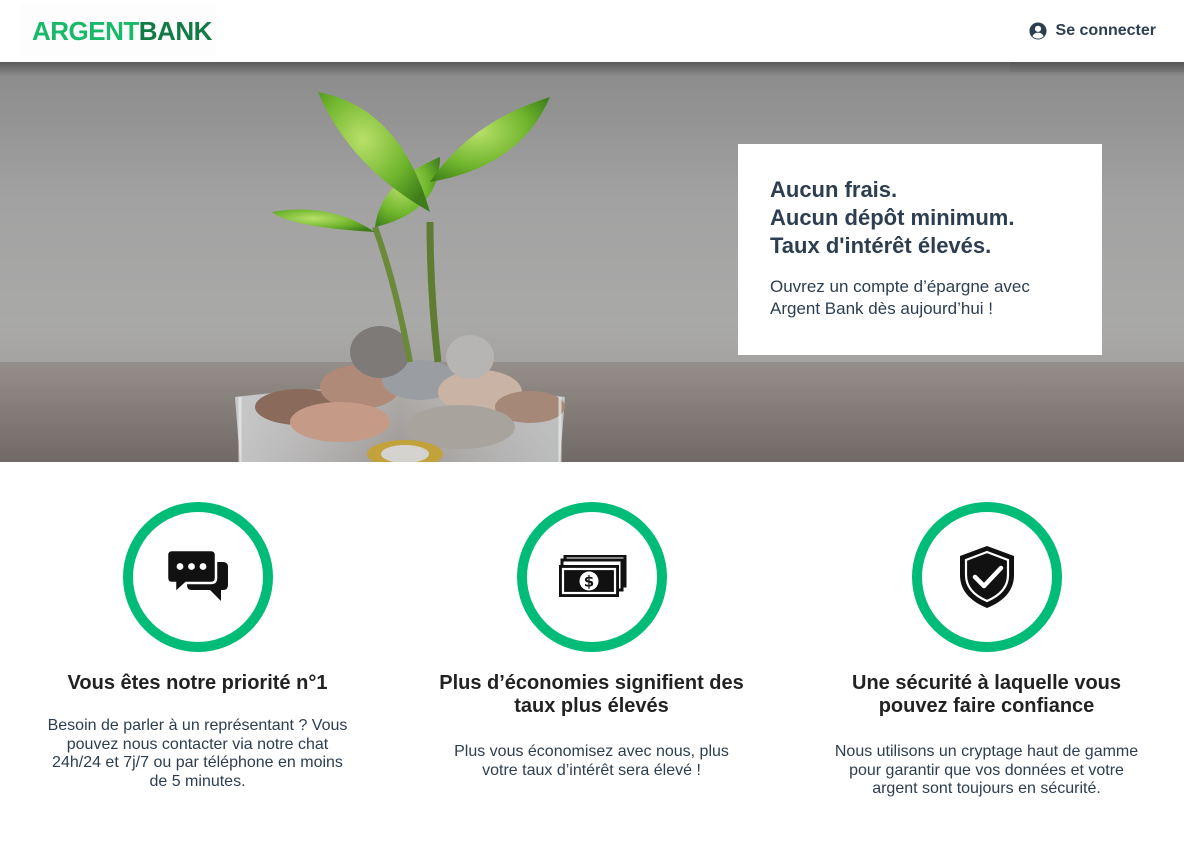 The image size is (1184, 849). What do you see at coordinates (900, 286) in the screenshot?
I see `hero-text-line-1: Ouvrez un compte d’épargne avec` at bounding box center [900, 286].